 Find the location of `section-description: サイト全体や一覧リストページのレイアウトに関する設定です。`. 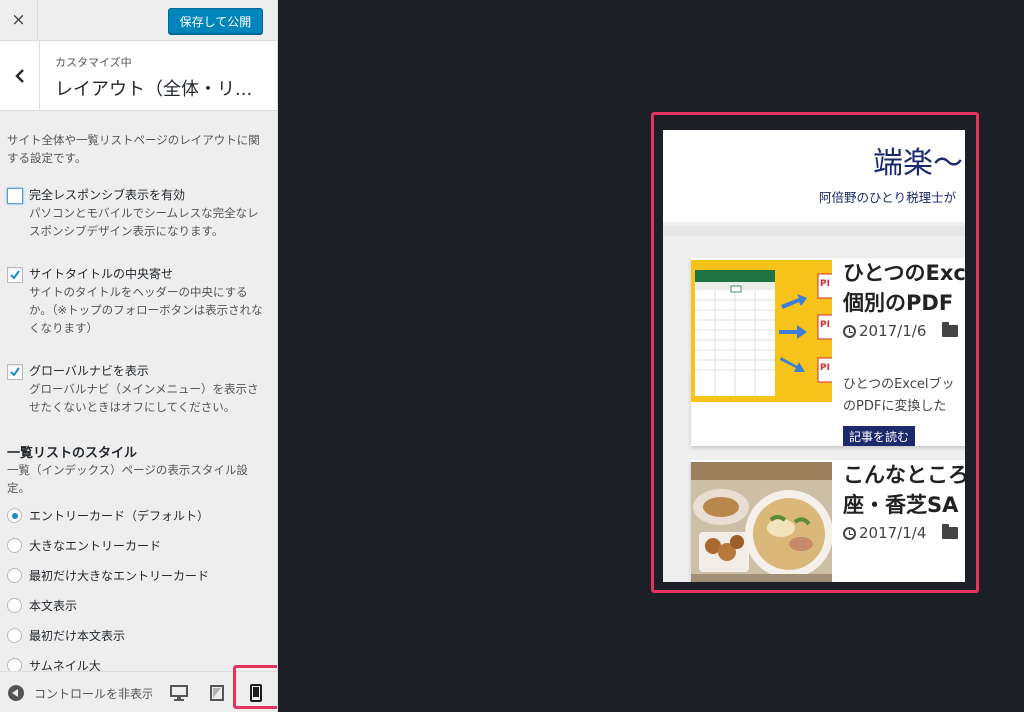

section-description: サイト全体や一覧リストページのレイアウトに関する設定です。 is located at coordinates (133, 149).